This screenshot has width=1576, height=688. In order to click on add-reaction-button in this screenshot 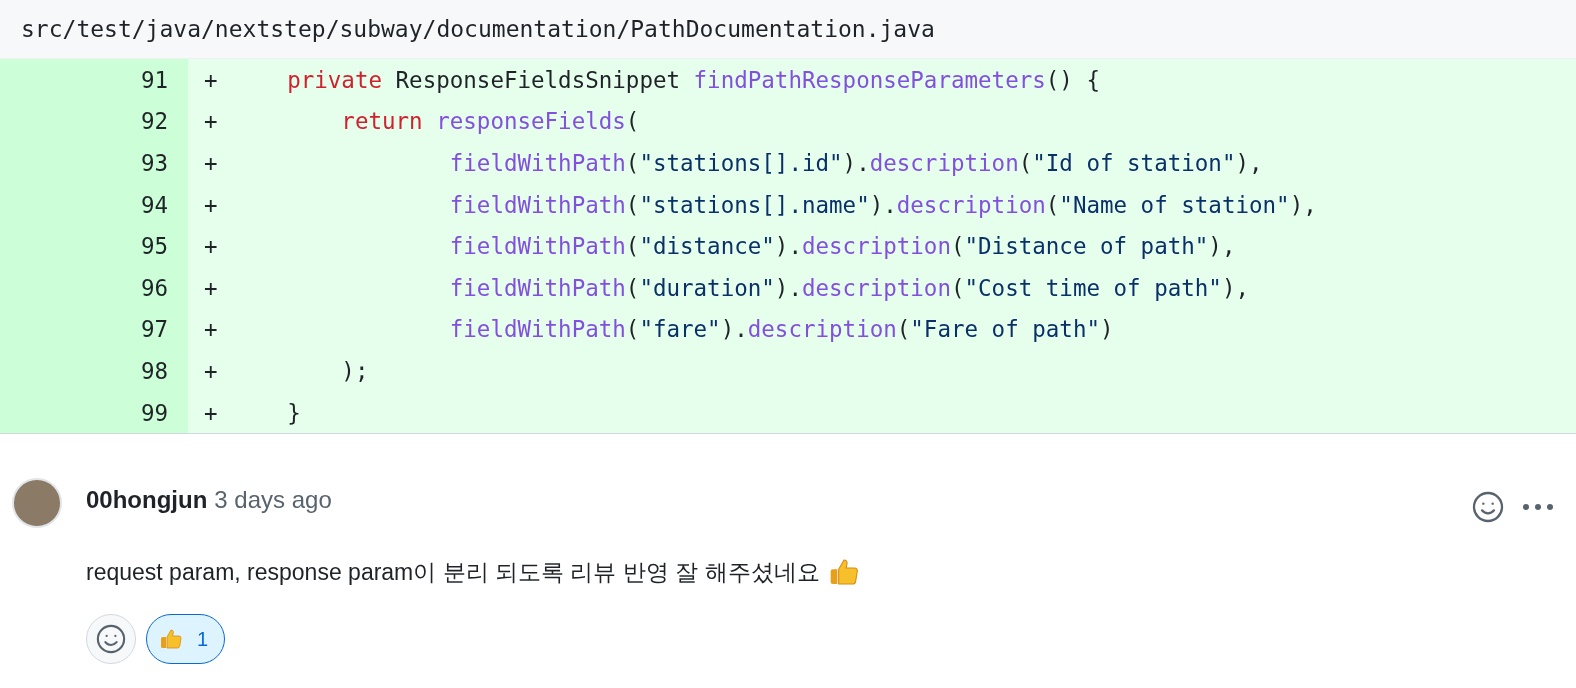, I will do `click(111, 639)`.